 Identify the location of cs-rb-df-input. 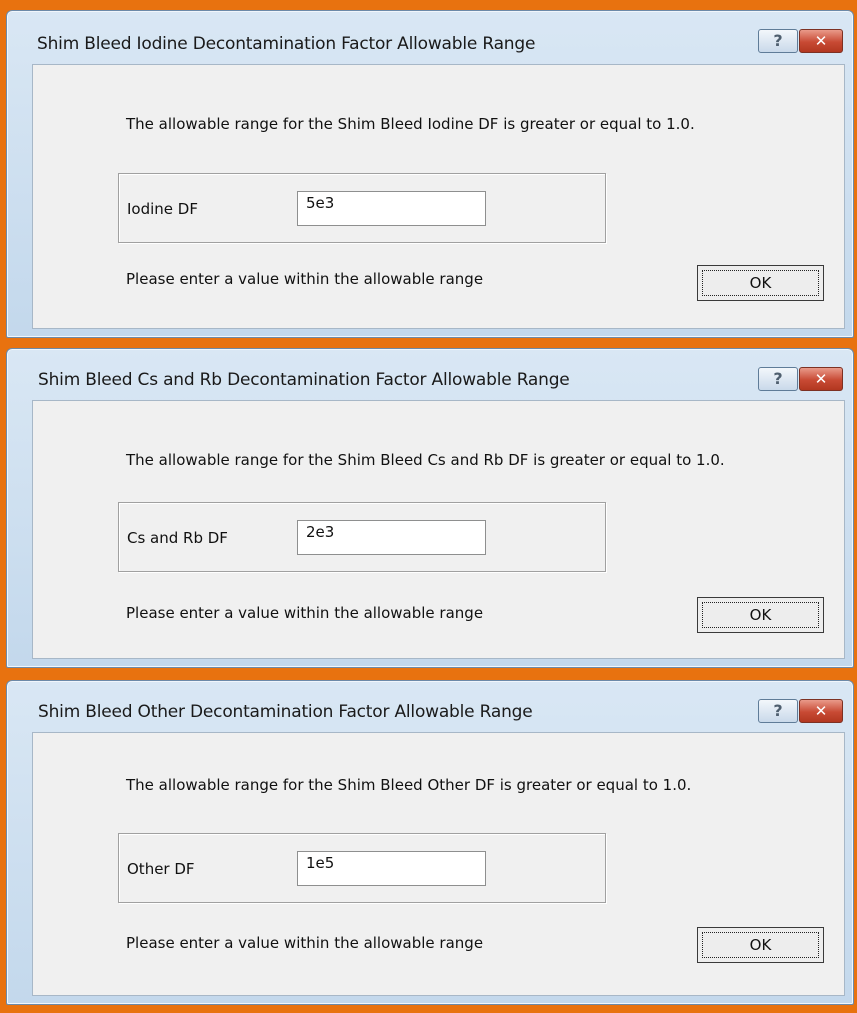
(391, 537).